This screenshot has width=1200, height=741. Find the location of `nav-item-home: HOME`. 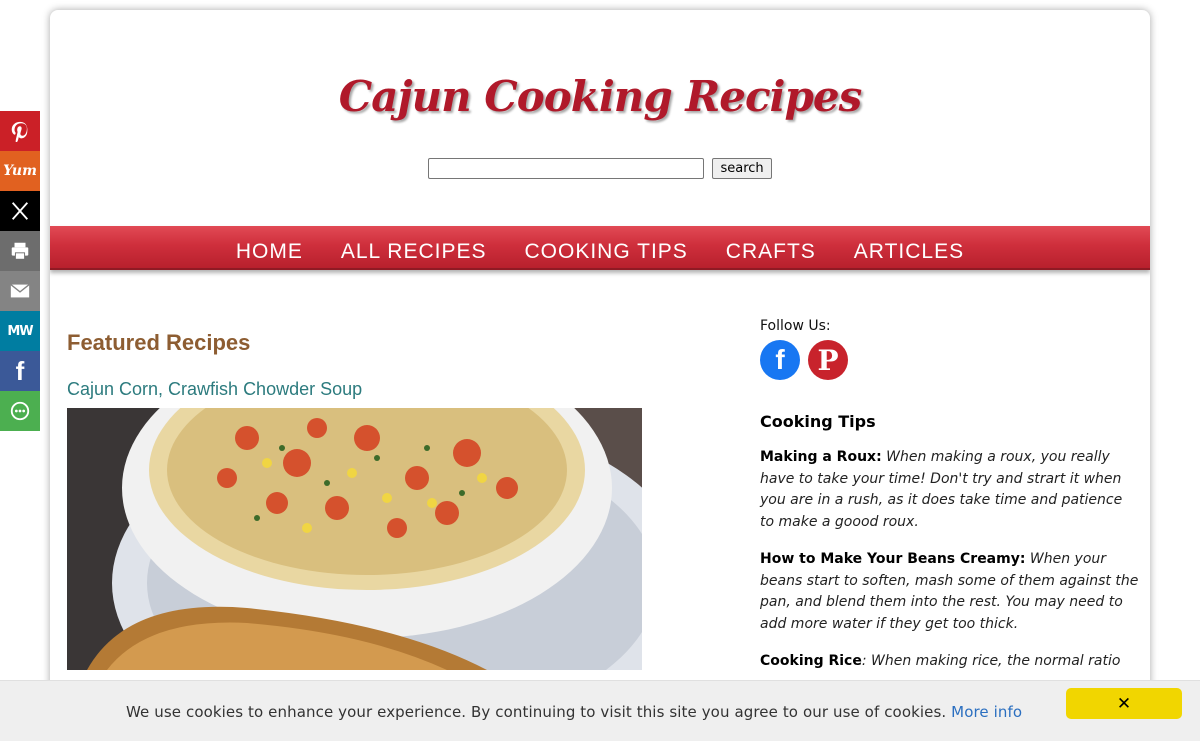

nav-item-home: HOME is located at coordinates (269, 254).